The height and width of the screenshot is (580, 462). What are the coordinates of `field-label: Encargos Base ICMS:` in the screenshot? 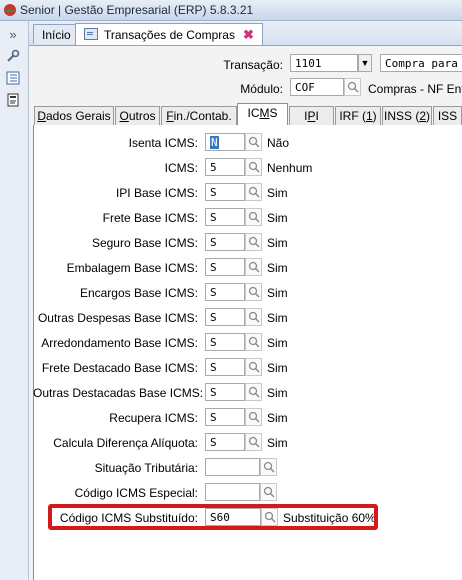 It's located at (138, 293).